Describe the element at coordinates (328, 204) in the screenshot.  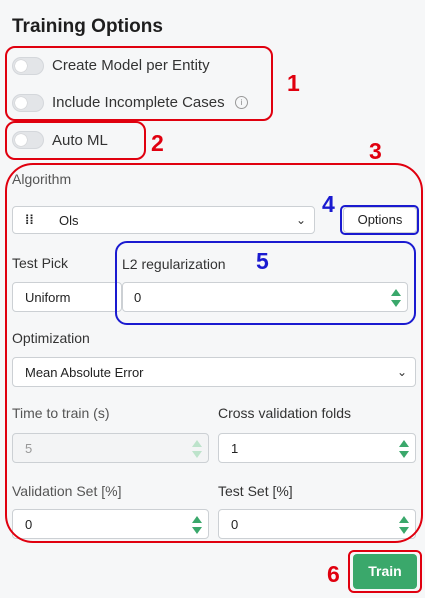
I see `callout-number-4: 4` at that location.